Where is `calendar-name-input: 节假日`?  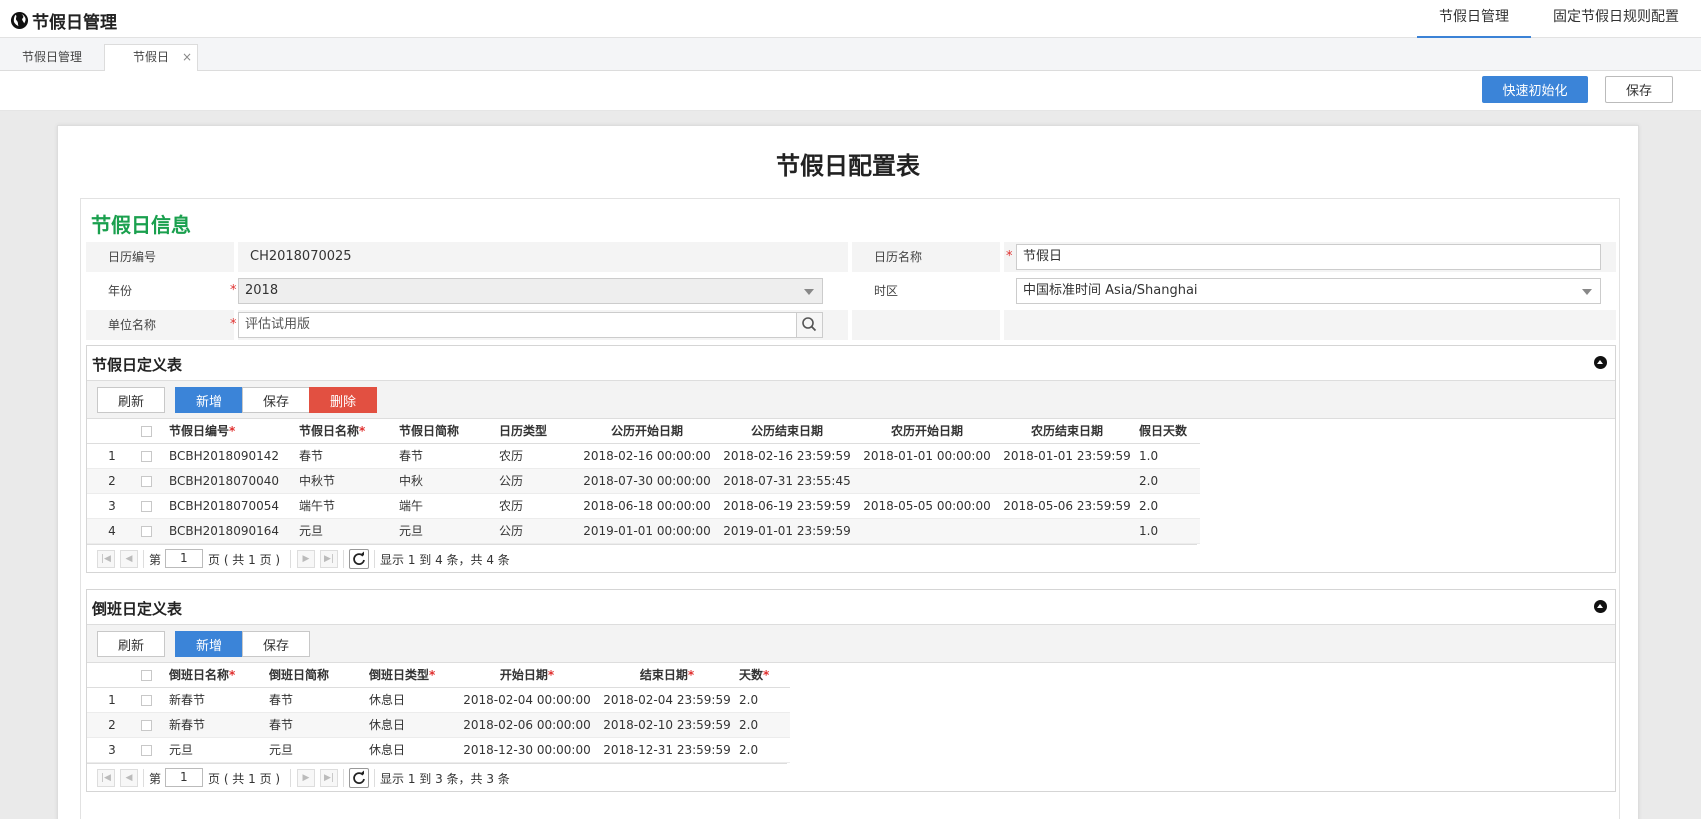 calendar-name-input: 节假日 is located at coordinates (1308, 257).